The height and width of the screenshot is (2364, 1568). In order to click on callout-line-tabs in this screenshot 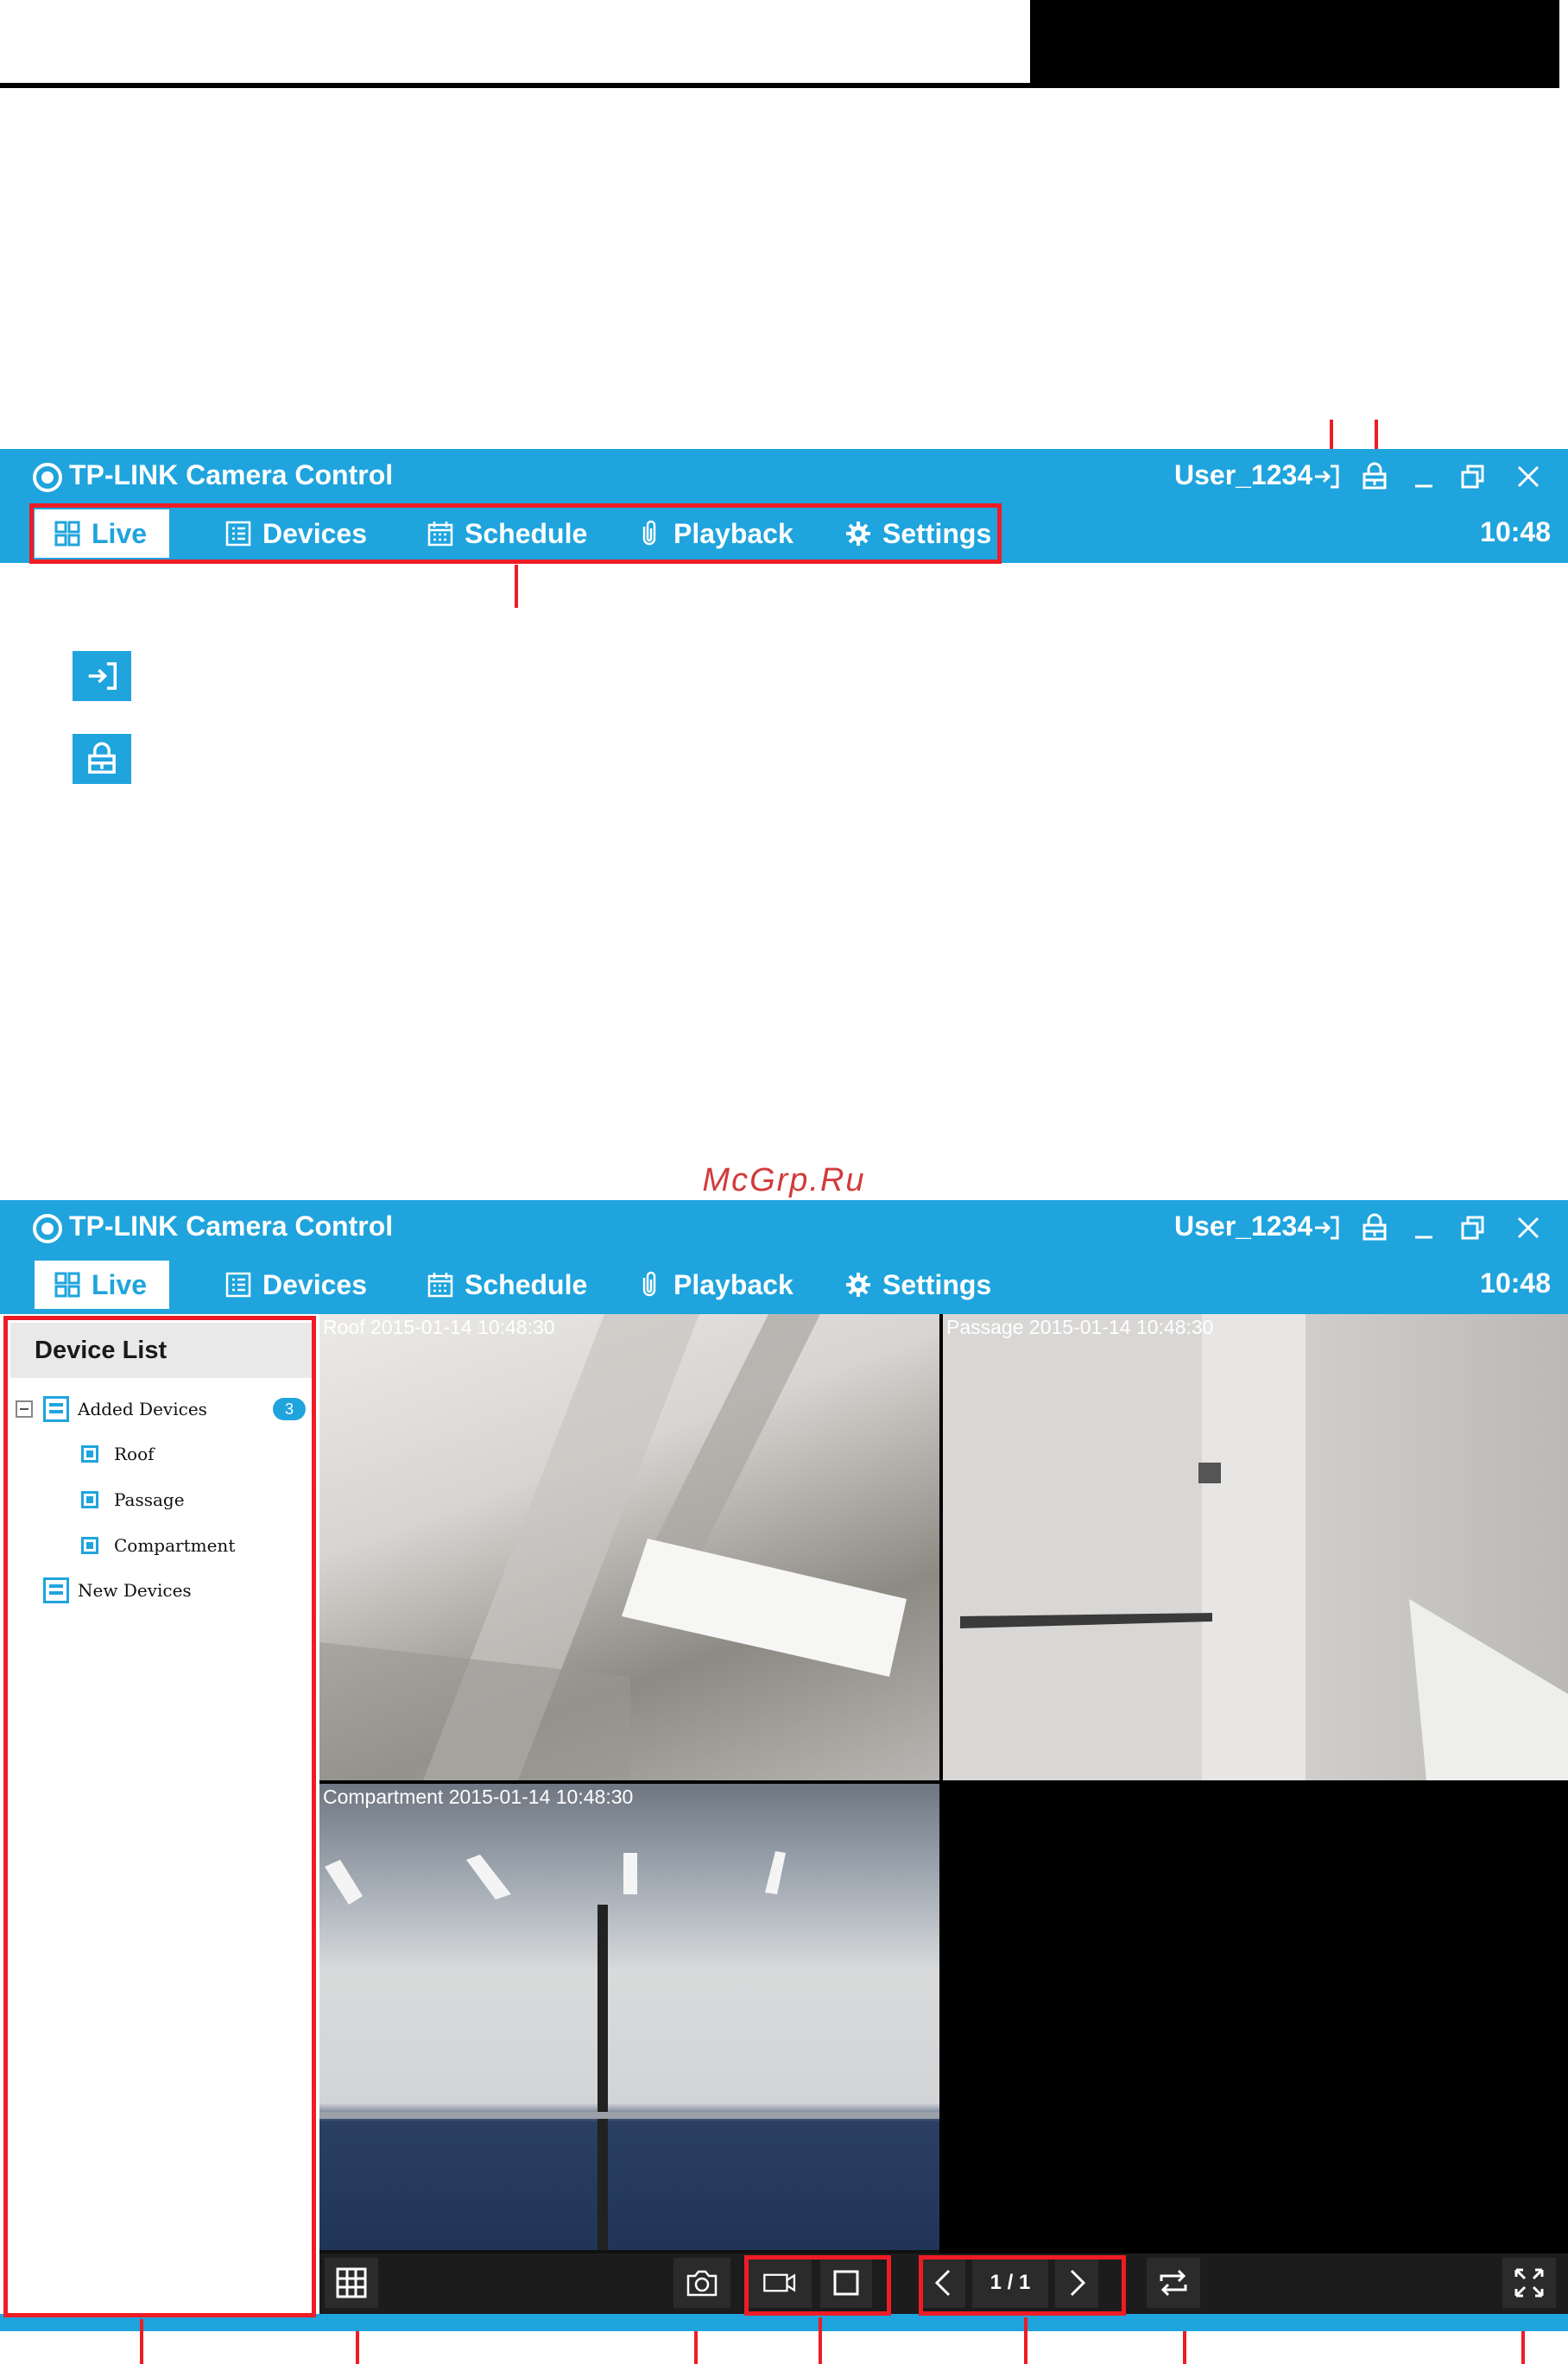, I will do `click(517, 586)`.